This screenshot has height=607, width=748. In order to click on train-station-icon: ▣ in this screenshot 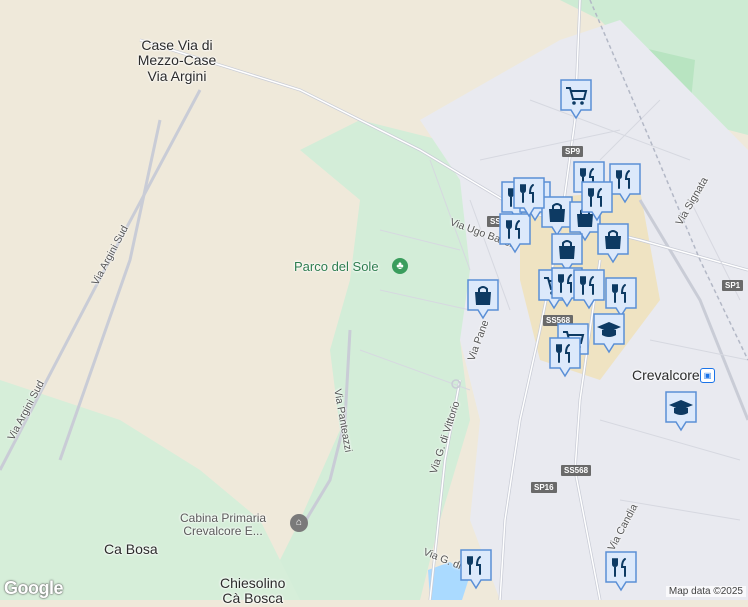, I will do `click(707, 375)`.